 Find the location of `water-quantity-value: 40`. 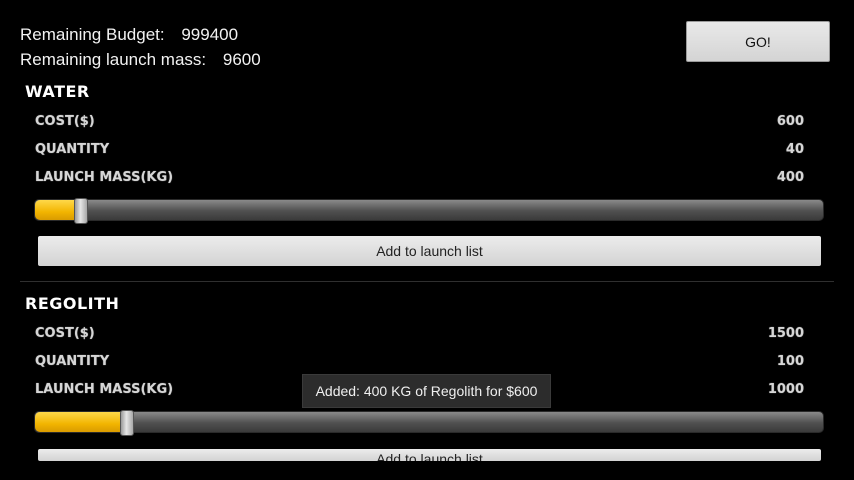

water-quantity-value: 40 is located at coordinates (794, 149).